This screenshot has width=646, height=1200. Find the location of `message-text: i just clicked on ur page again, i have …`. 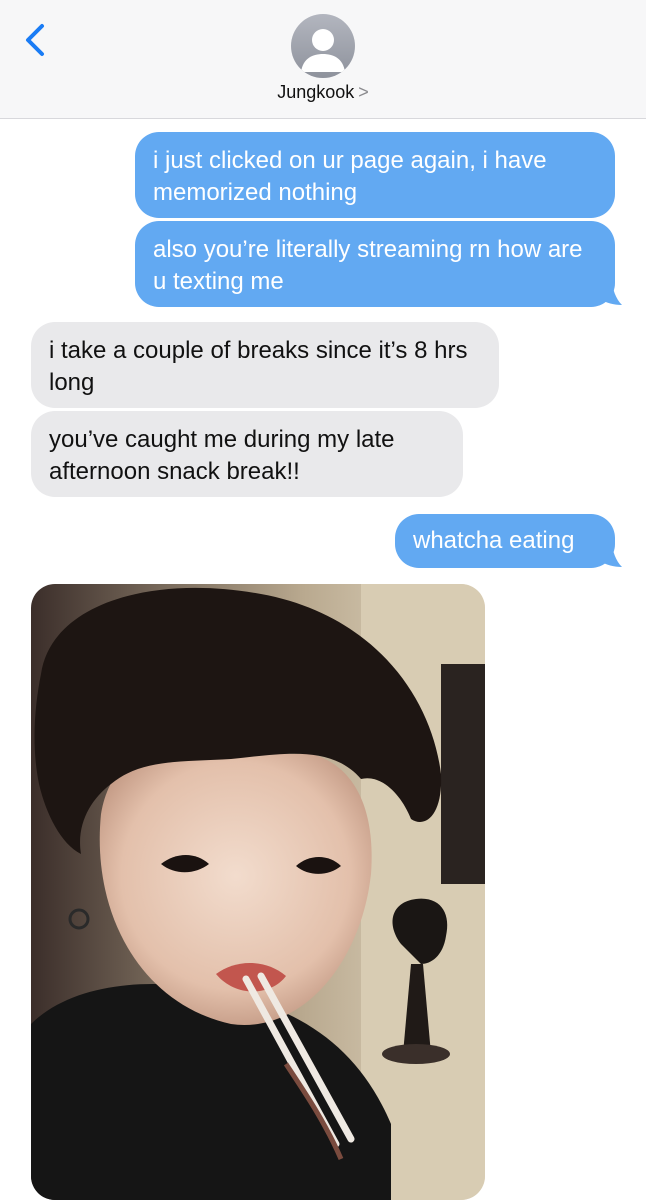

message-text: i just clicked on ur page again, i have … is located at coordinates (350, 176).